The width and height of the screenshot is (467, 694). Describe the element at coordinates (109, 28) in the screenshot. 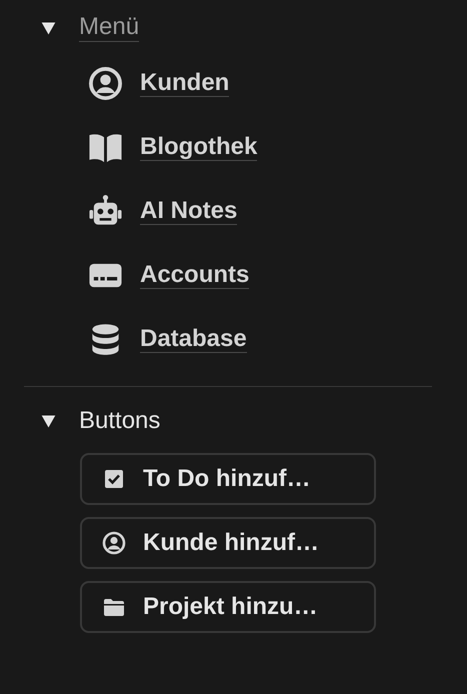

I see `section-title: Menü` at that location.